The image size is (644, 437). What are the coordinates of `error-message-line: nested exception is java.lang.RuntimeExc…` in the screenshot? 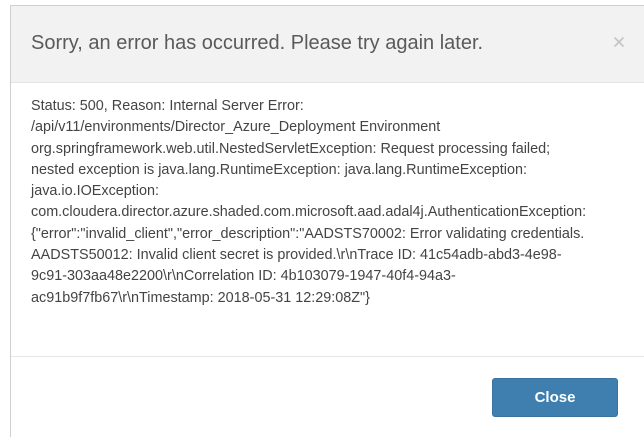 It's located at (279, 169).